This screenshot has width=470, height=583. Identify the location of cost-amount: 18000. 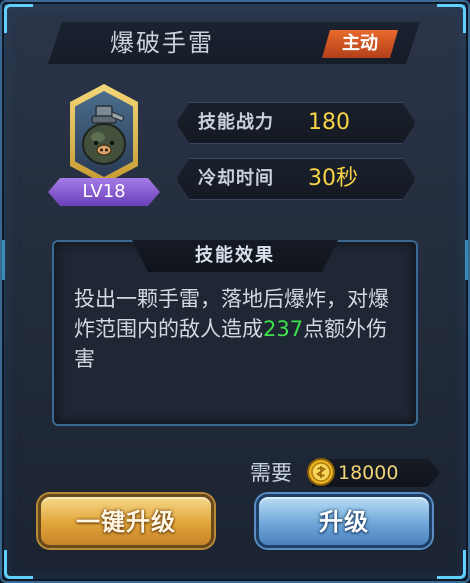
(368, 473).